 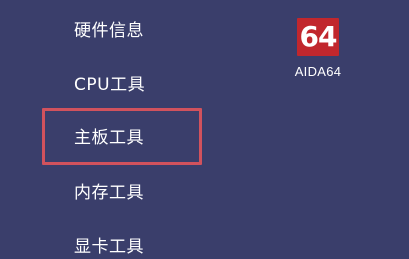 I want to click on aida64-icon-text: 64, so click(x=318, y=36).